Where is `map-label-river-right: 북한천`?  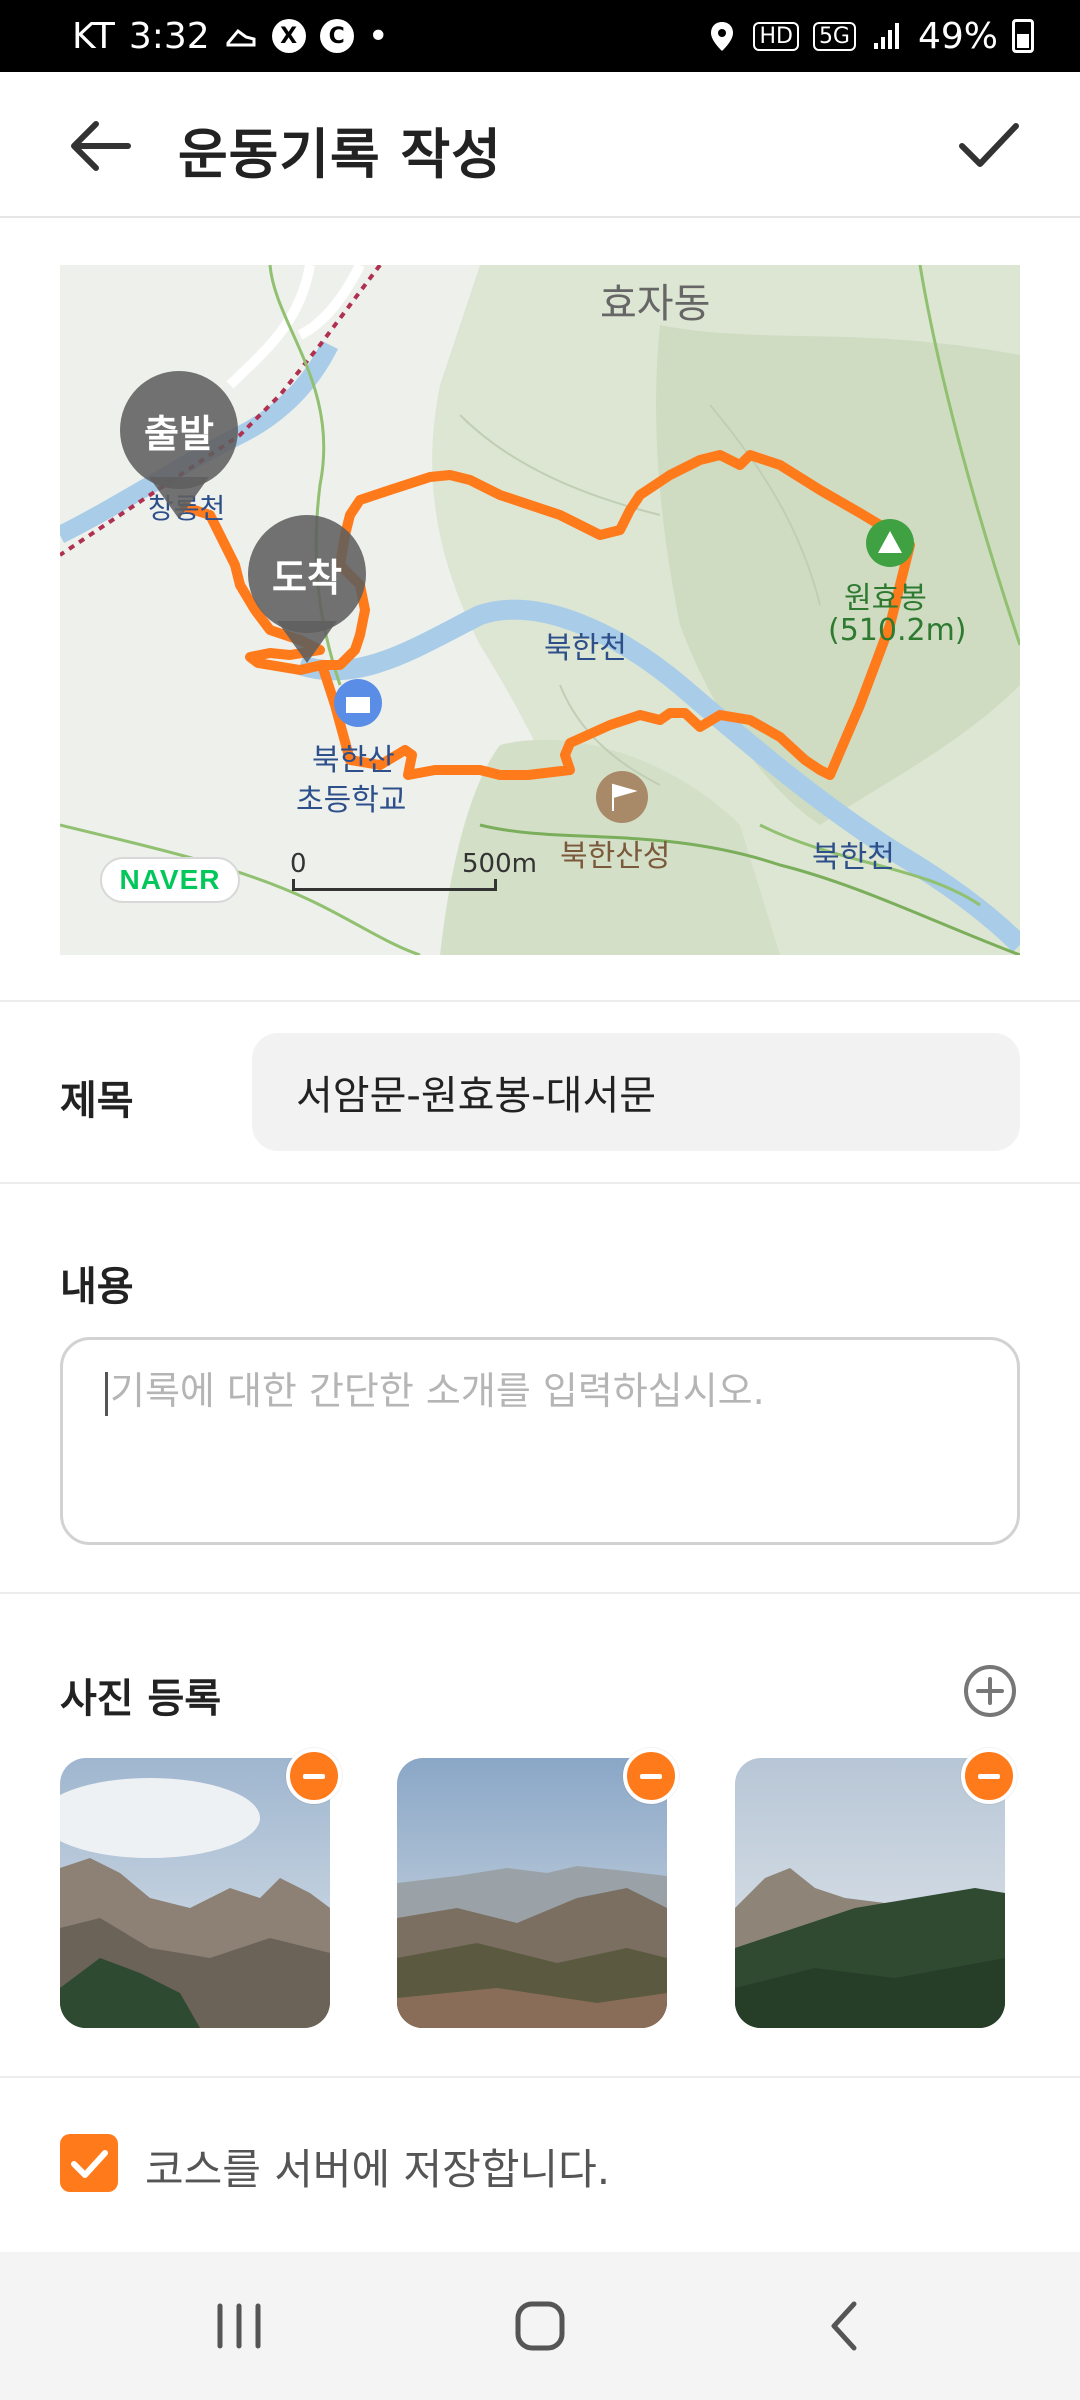 map-label-river-right: 북한천 is located at coordinates (853, 857).